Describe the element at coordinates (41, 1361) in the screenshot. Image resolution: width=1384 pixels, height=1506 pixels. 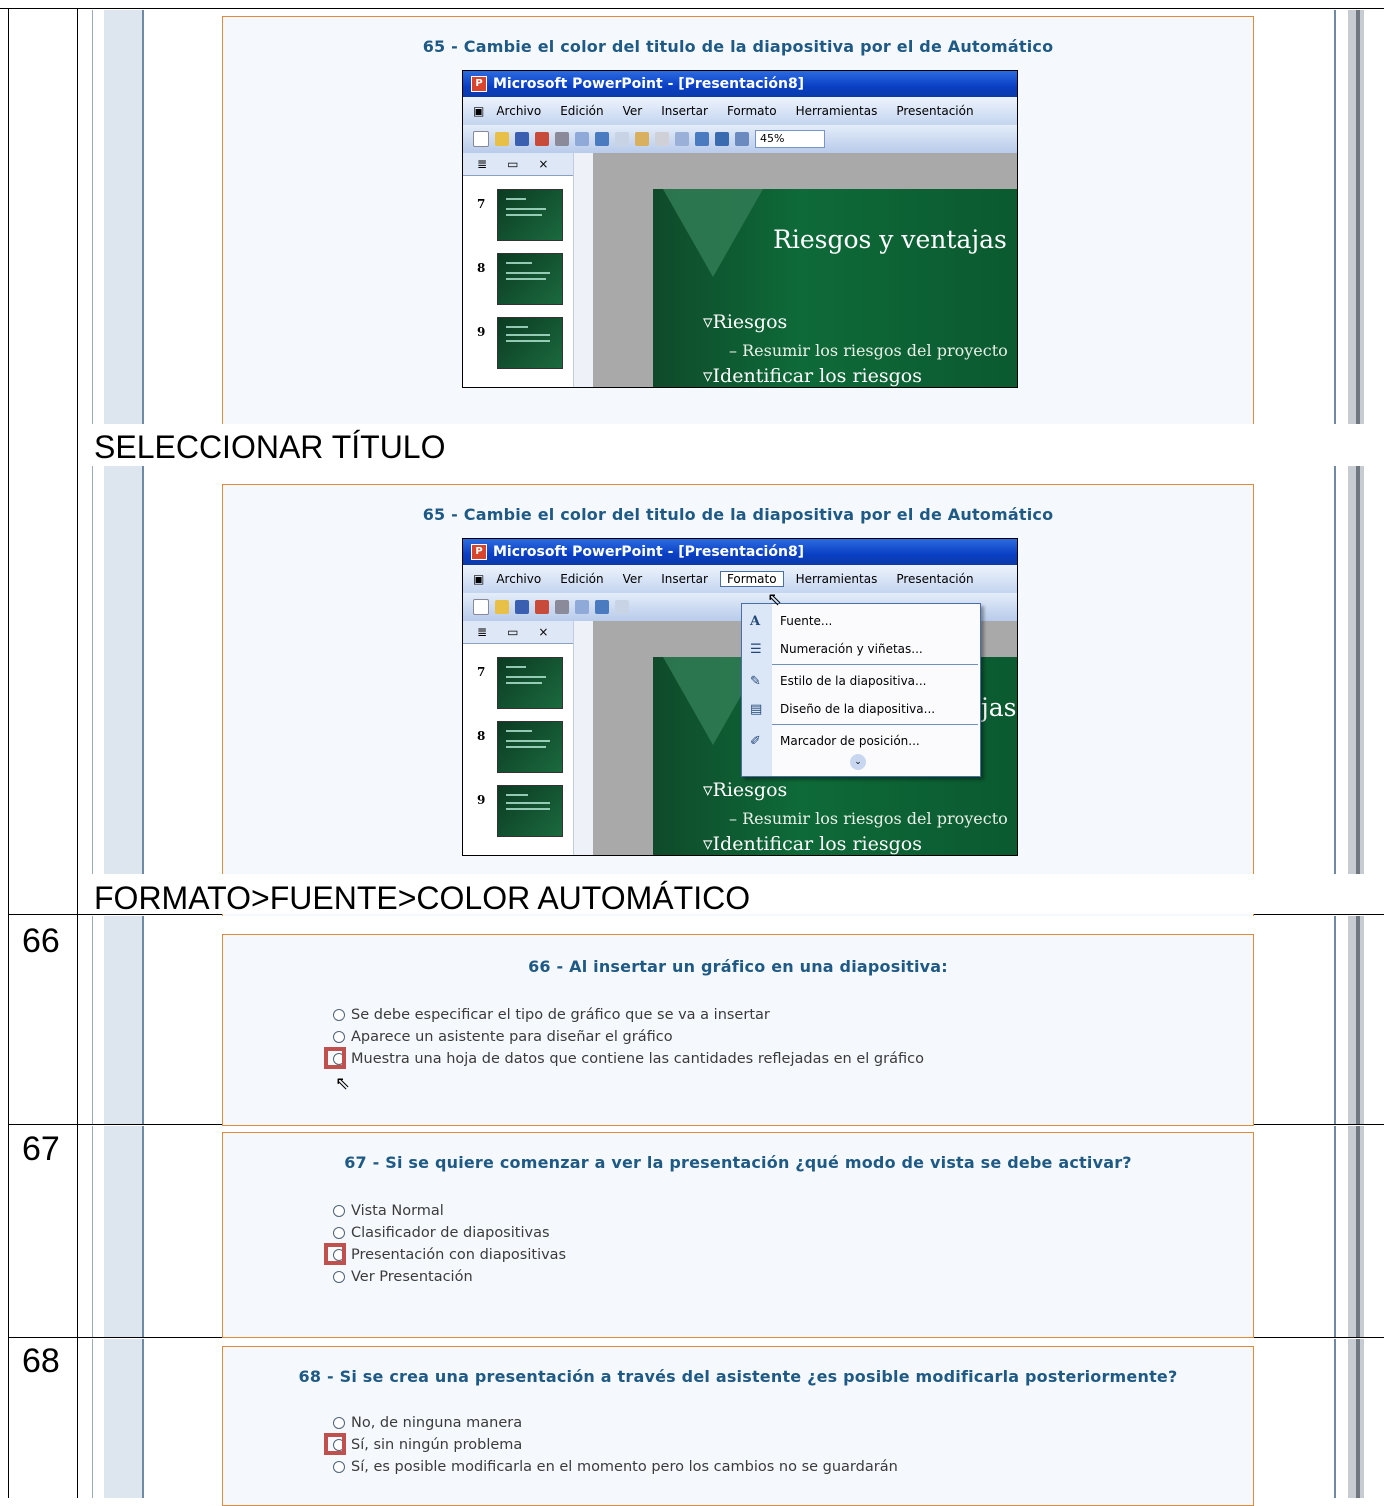
I see `row-number-68: 68` at that location.